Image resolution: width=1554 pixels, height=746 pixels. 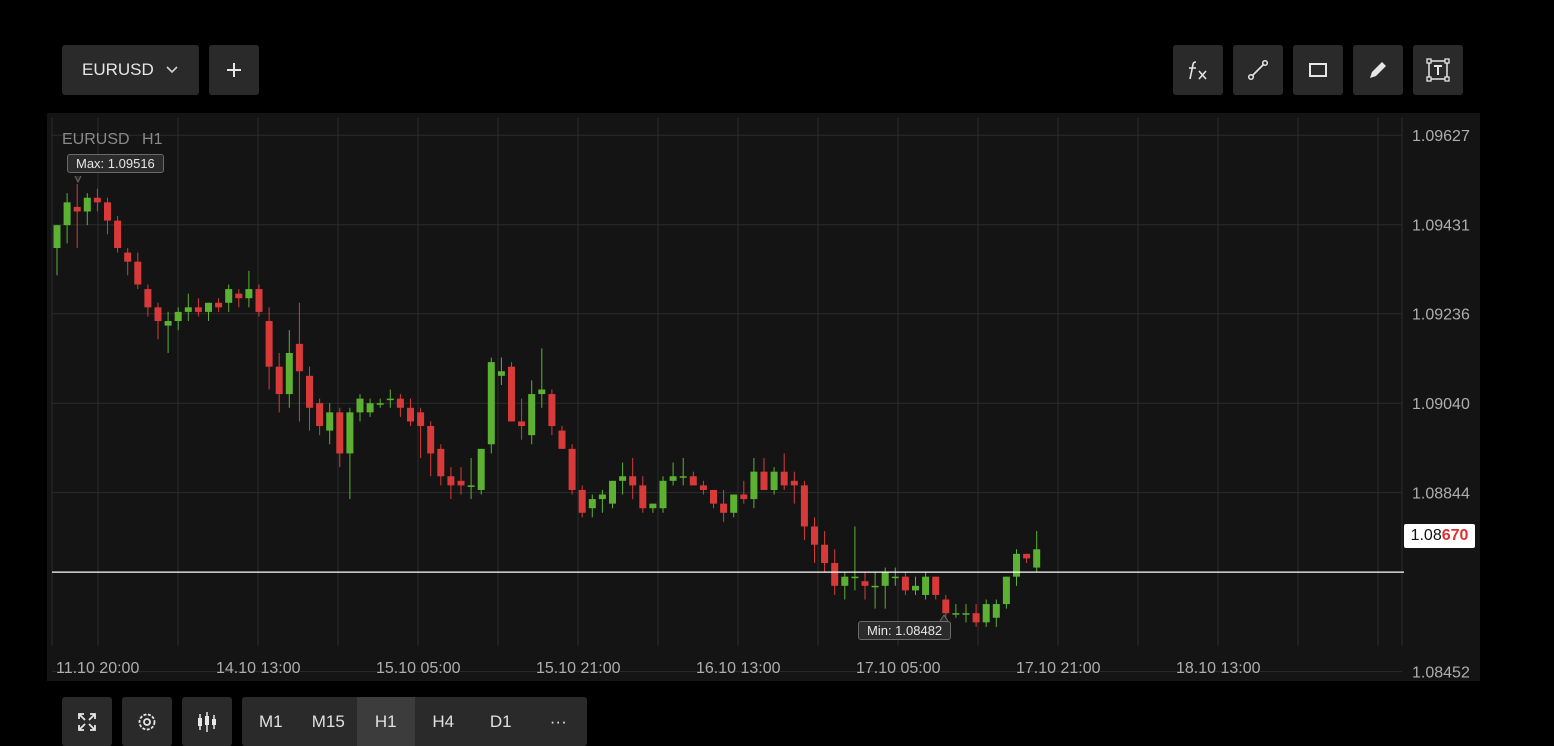 What do you see at coordinates (1318, 70) in the screenshot?
I see `rectangle-button` at bounding box center [1318, 70].